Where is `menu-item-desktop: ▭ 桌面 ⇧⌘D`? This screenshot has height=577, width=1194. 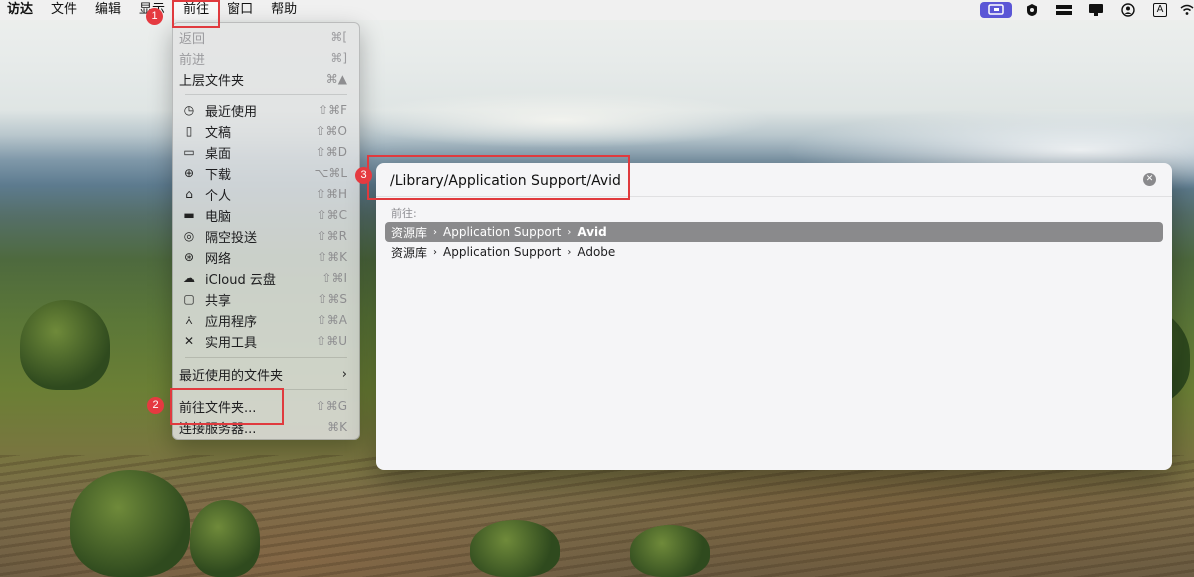 menu-item-desktop: ▭ 桌面 ⇧⌘D is located at coordinates (266, 152).